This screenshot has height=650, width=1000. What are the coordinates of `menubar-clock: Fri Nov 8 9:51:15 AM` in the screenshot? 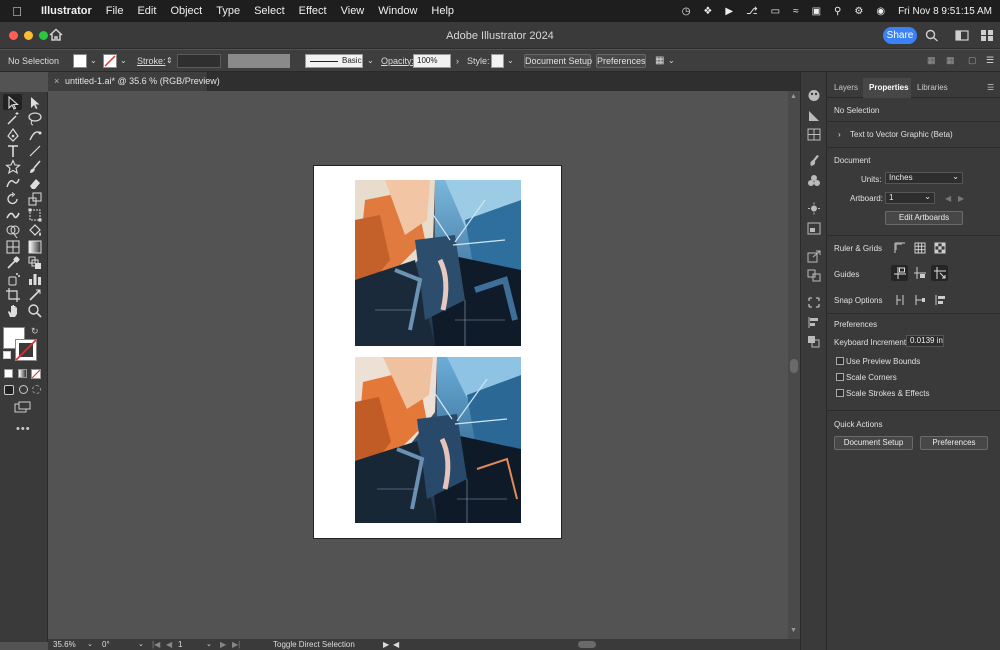 It's located at (945, 11).